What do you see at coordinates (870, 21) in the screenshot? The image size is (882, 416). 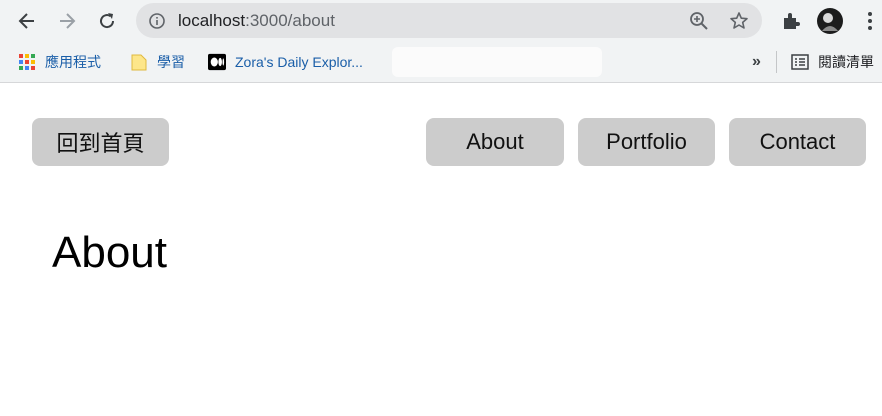 I see `menu-kebab-icon` at bounding box center [870, 21].